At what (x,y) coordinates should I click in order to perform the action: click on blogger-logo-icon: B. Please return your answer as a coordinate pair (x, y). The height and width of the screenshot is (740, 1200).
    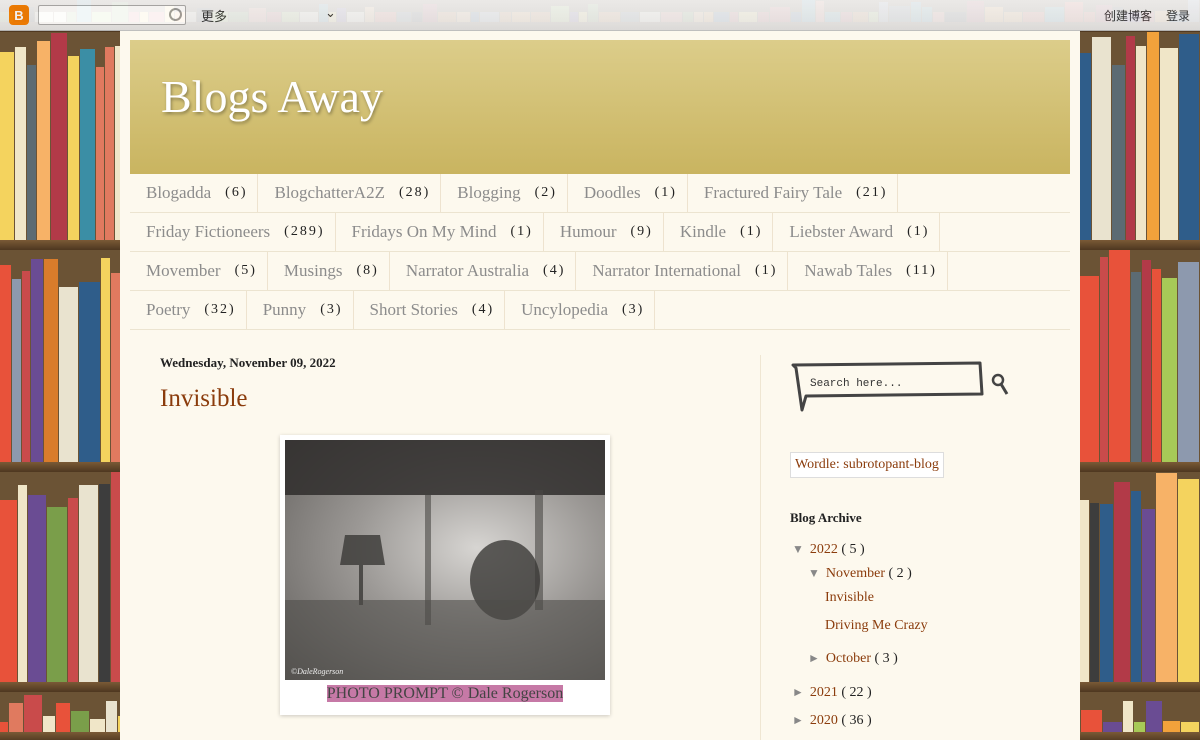
    Looking at the image, I should click on (19, 15).